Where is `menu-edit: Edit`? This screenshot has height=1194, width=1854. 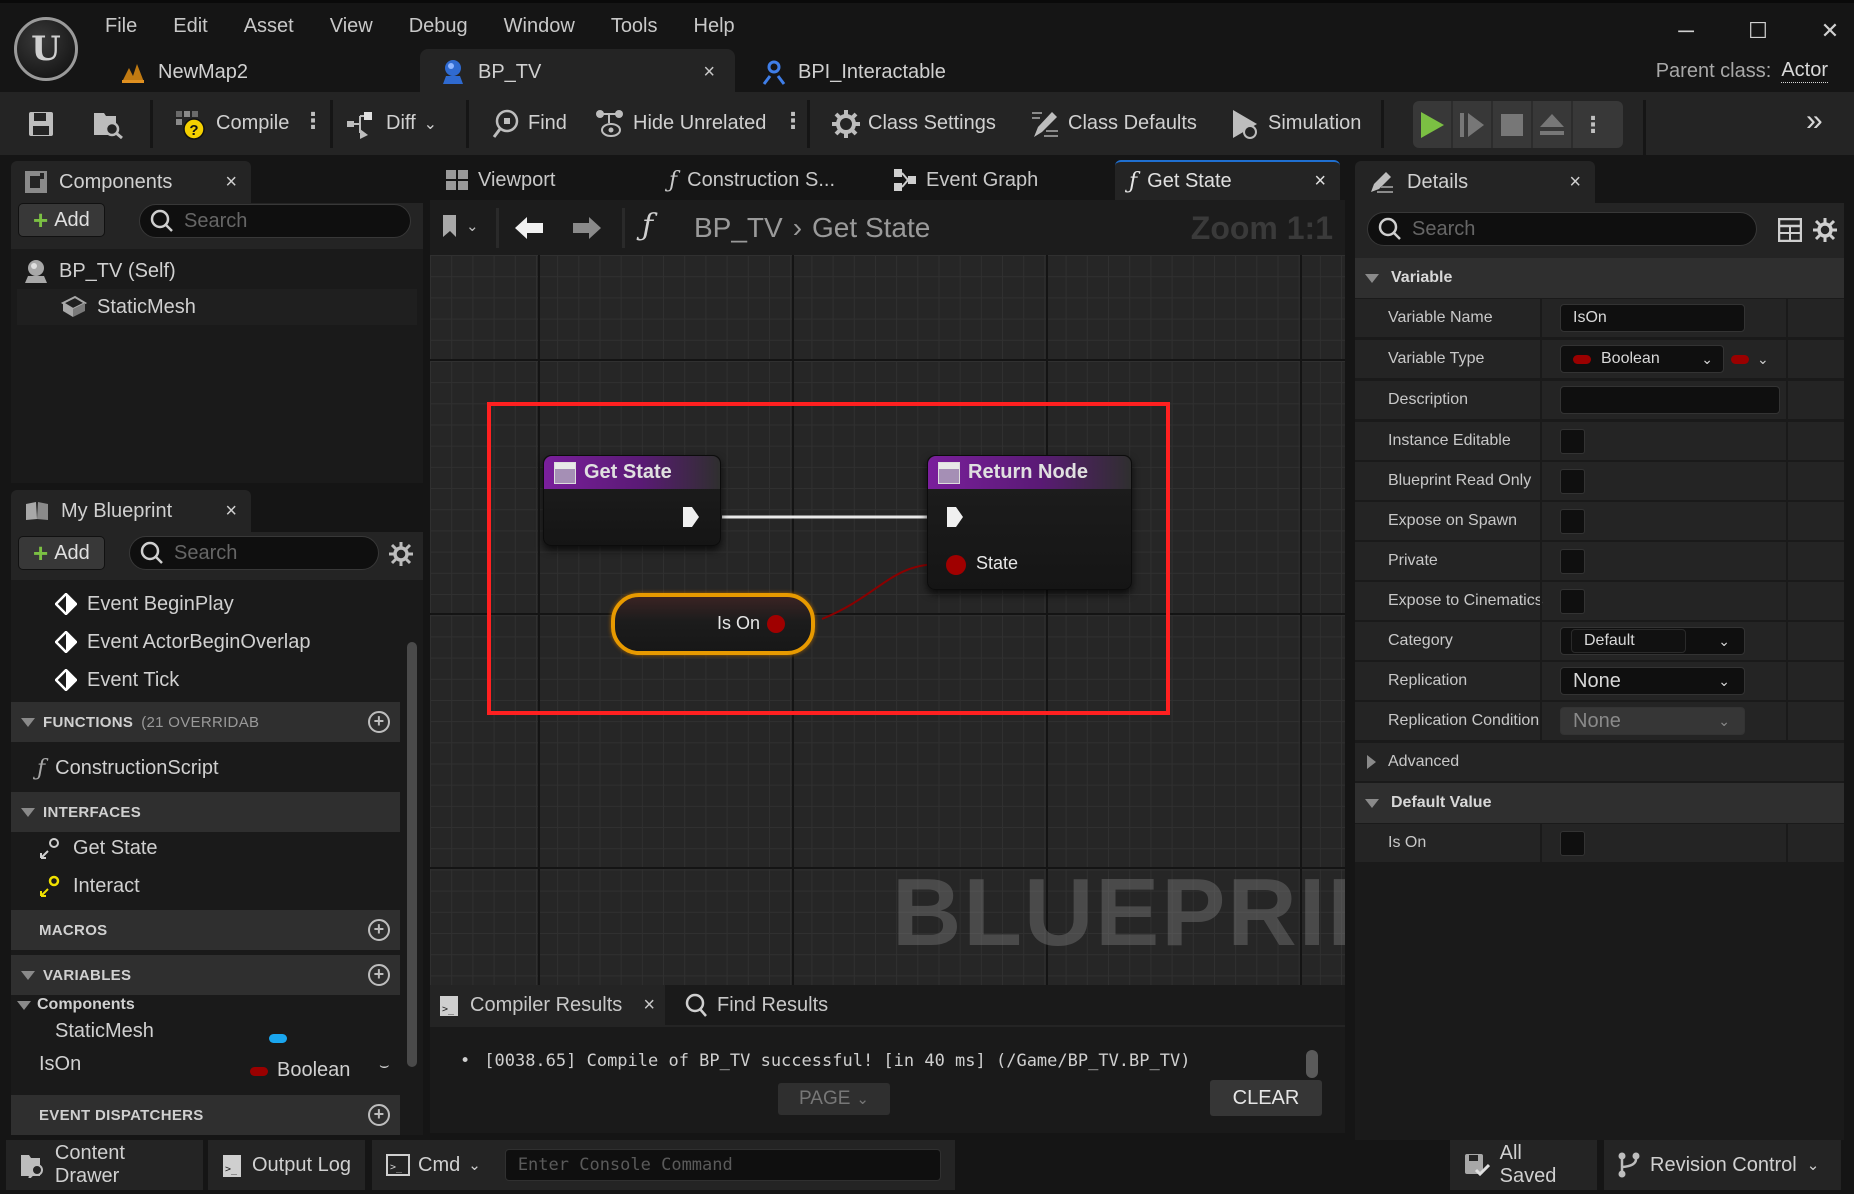 menu-edit: Edit is located at coordinates (199, 26).